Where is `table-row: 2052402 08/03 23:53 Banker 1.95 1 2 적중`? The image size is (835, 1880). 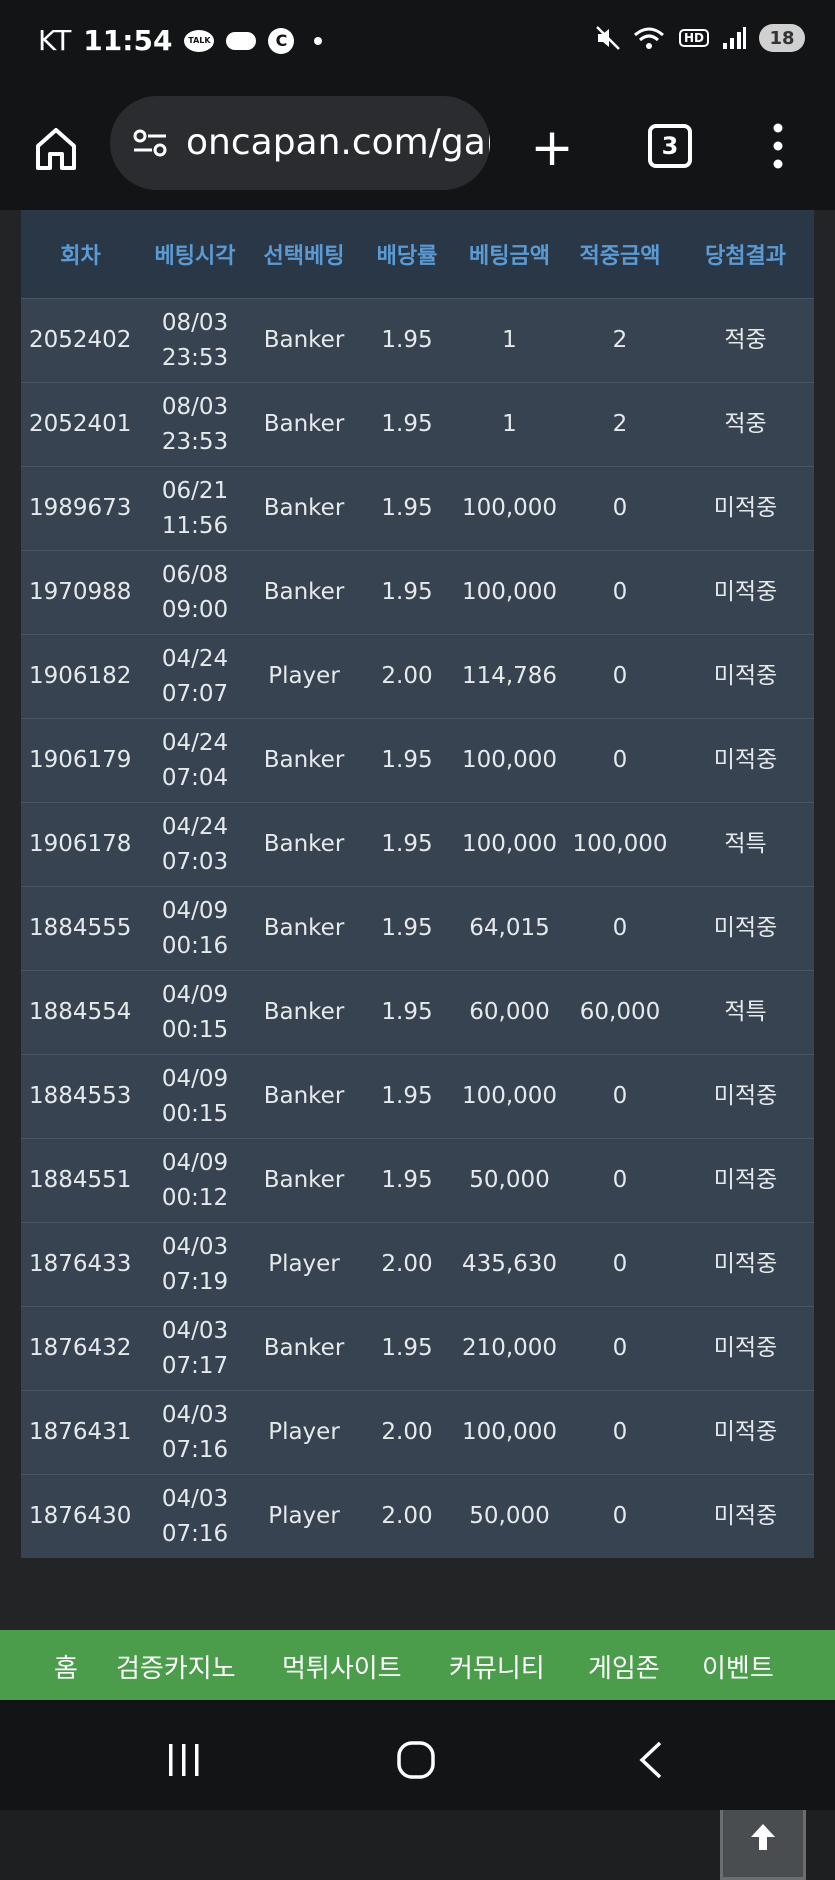
table-row: 2052402 08/03 23:53 Banker 1.95 1 2 적중 is located at coordinates (417, 340).